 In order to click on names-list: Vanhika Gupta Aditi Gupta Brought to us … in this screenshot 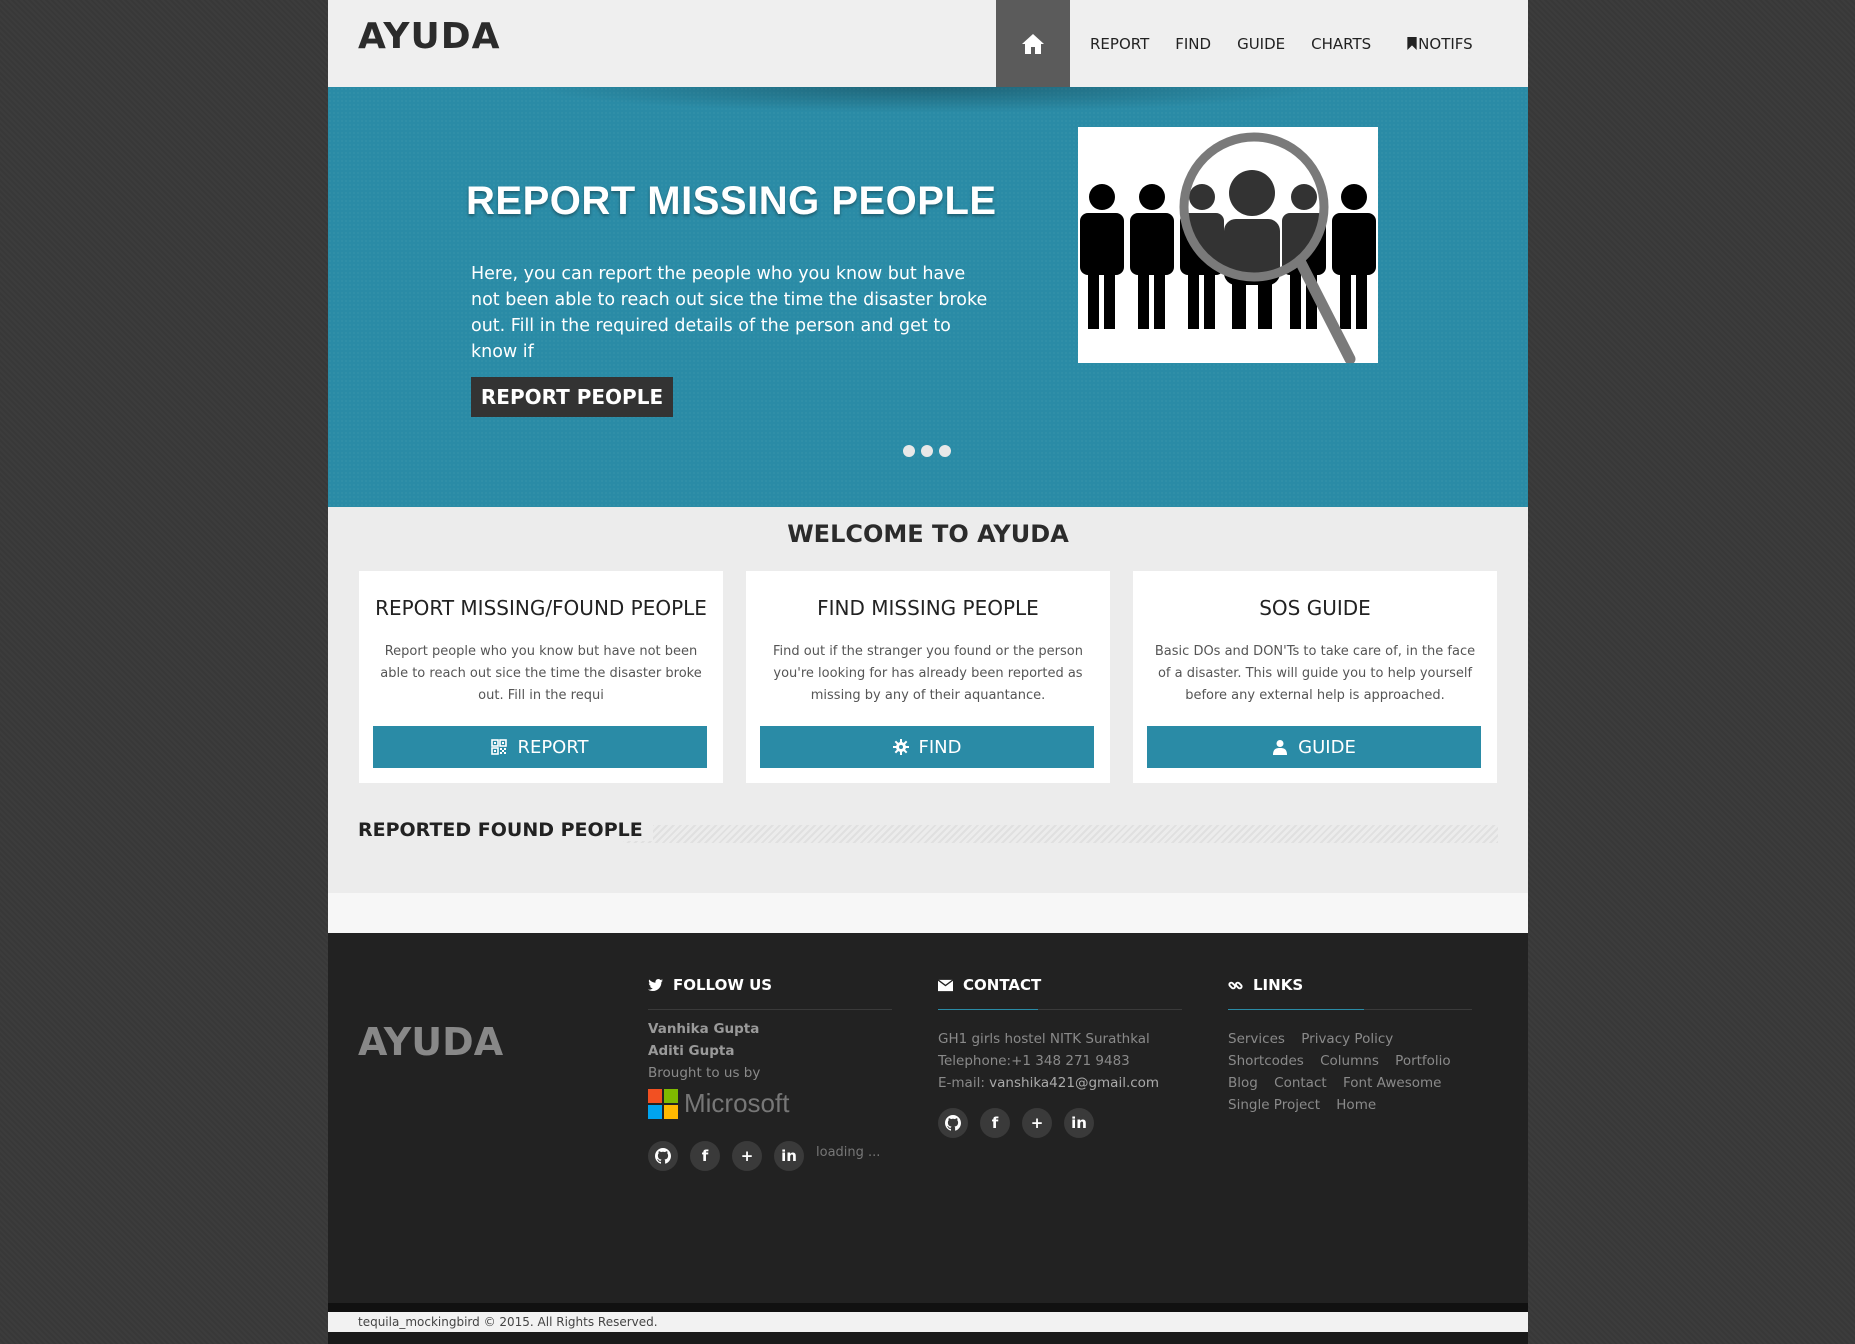, I will do `click(770, 1051)`.